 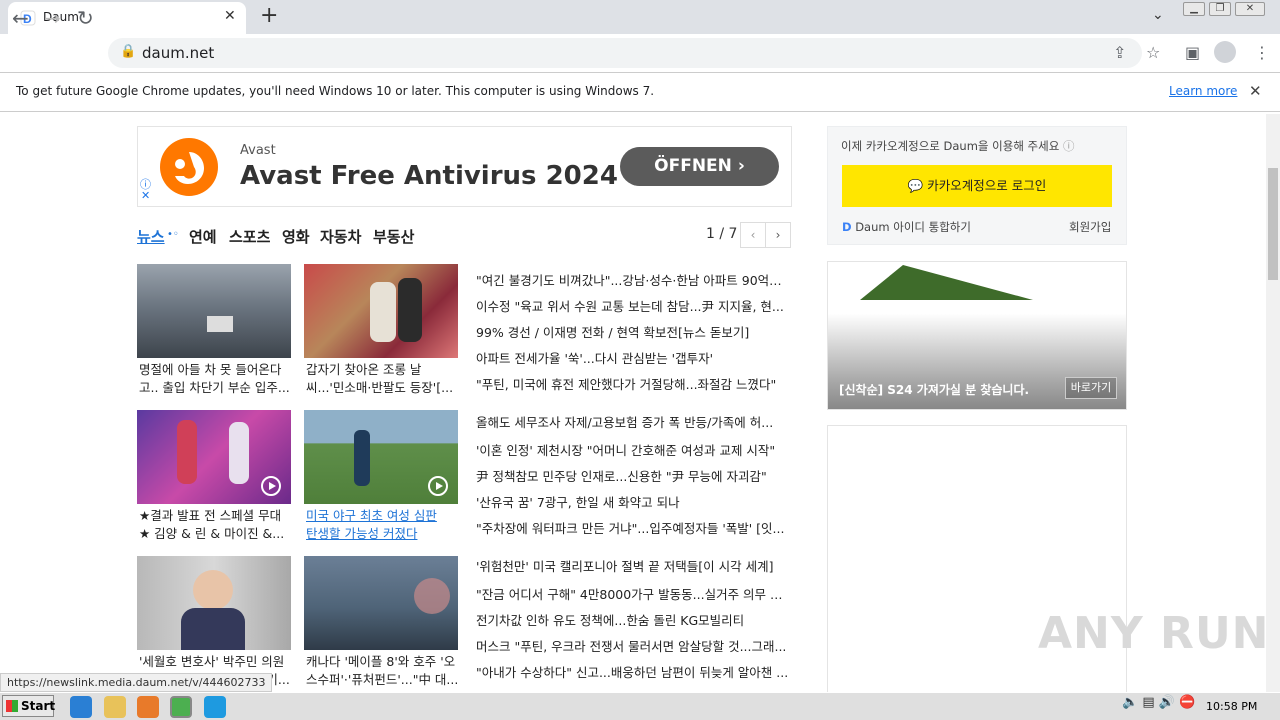 What do you see at coordinates (1203, 91) in the screenshot?
I see `learn-more-link: Learn more` at bounding box center [1203, 91].